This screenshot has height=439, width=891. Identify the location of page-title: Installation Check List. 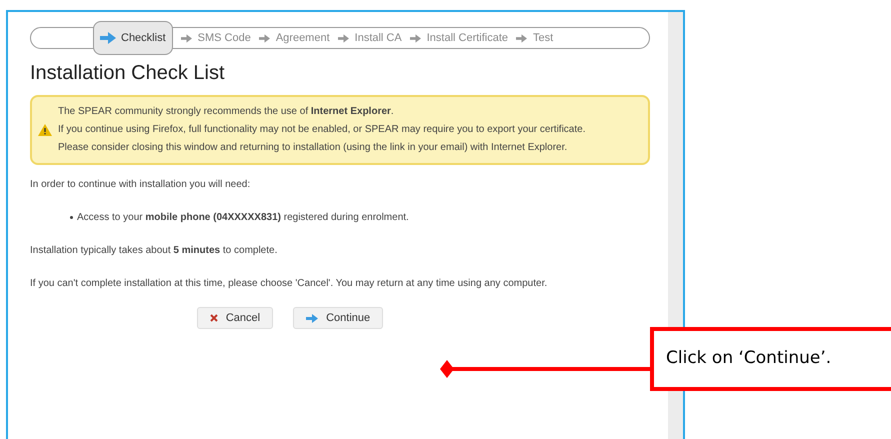
(128, 73).